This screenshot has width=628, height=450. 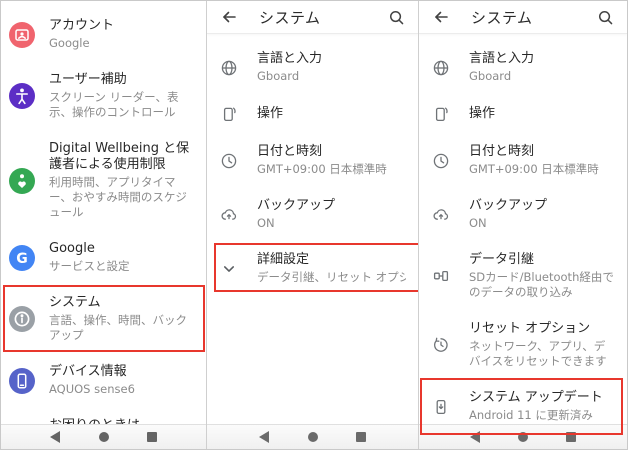 I want to click on settings-item-system: システム 言語、操作、時間、バックアップ, so click(x=103, y=318).